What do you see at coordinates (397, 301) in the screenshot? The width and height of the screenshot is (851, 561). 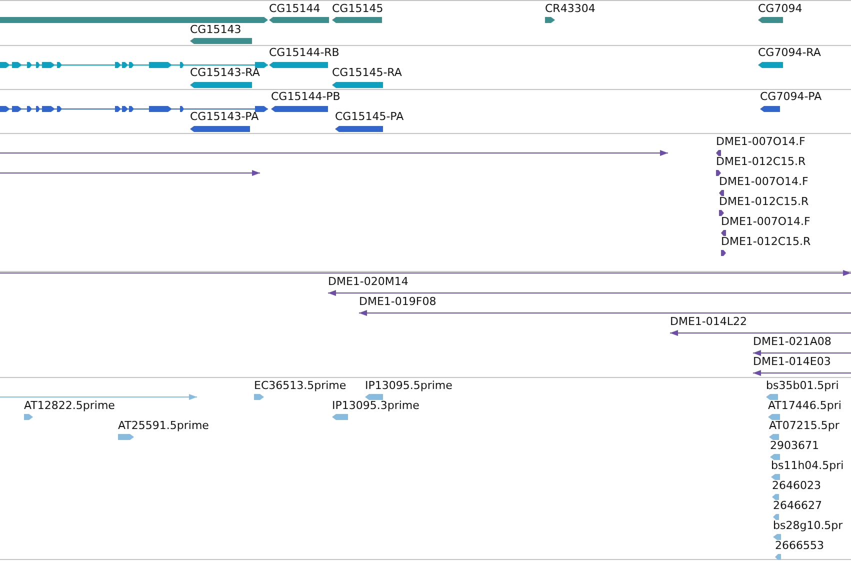 I see `feature-label: DME1-019F08` at bounding box center [397, 301].